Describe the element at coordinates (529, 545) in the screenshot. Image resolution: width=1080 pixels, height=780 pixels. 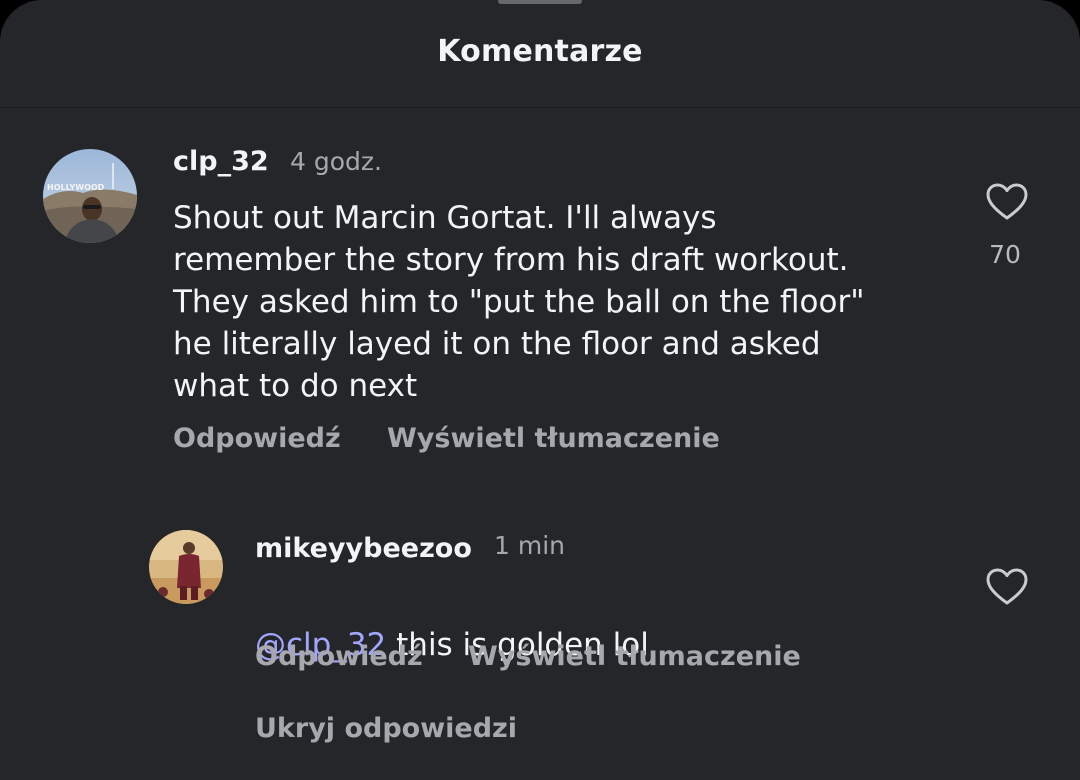
I see `reply-timestamp: 1 min` at that location.